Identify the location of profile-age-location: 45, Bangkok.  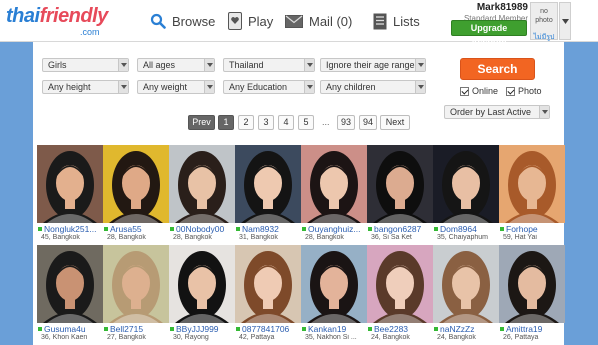
(60, 237).